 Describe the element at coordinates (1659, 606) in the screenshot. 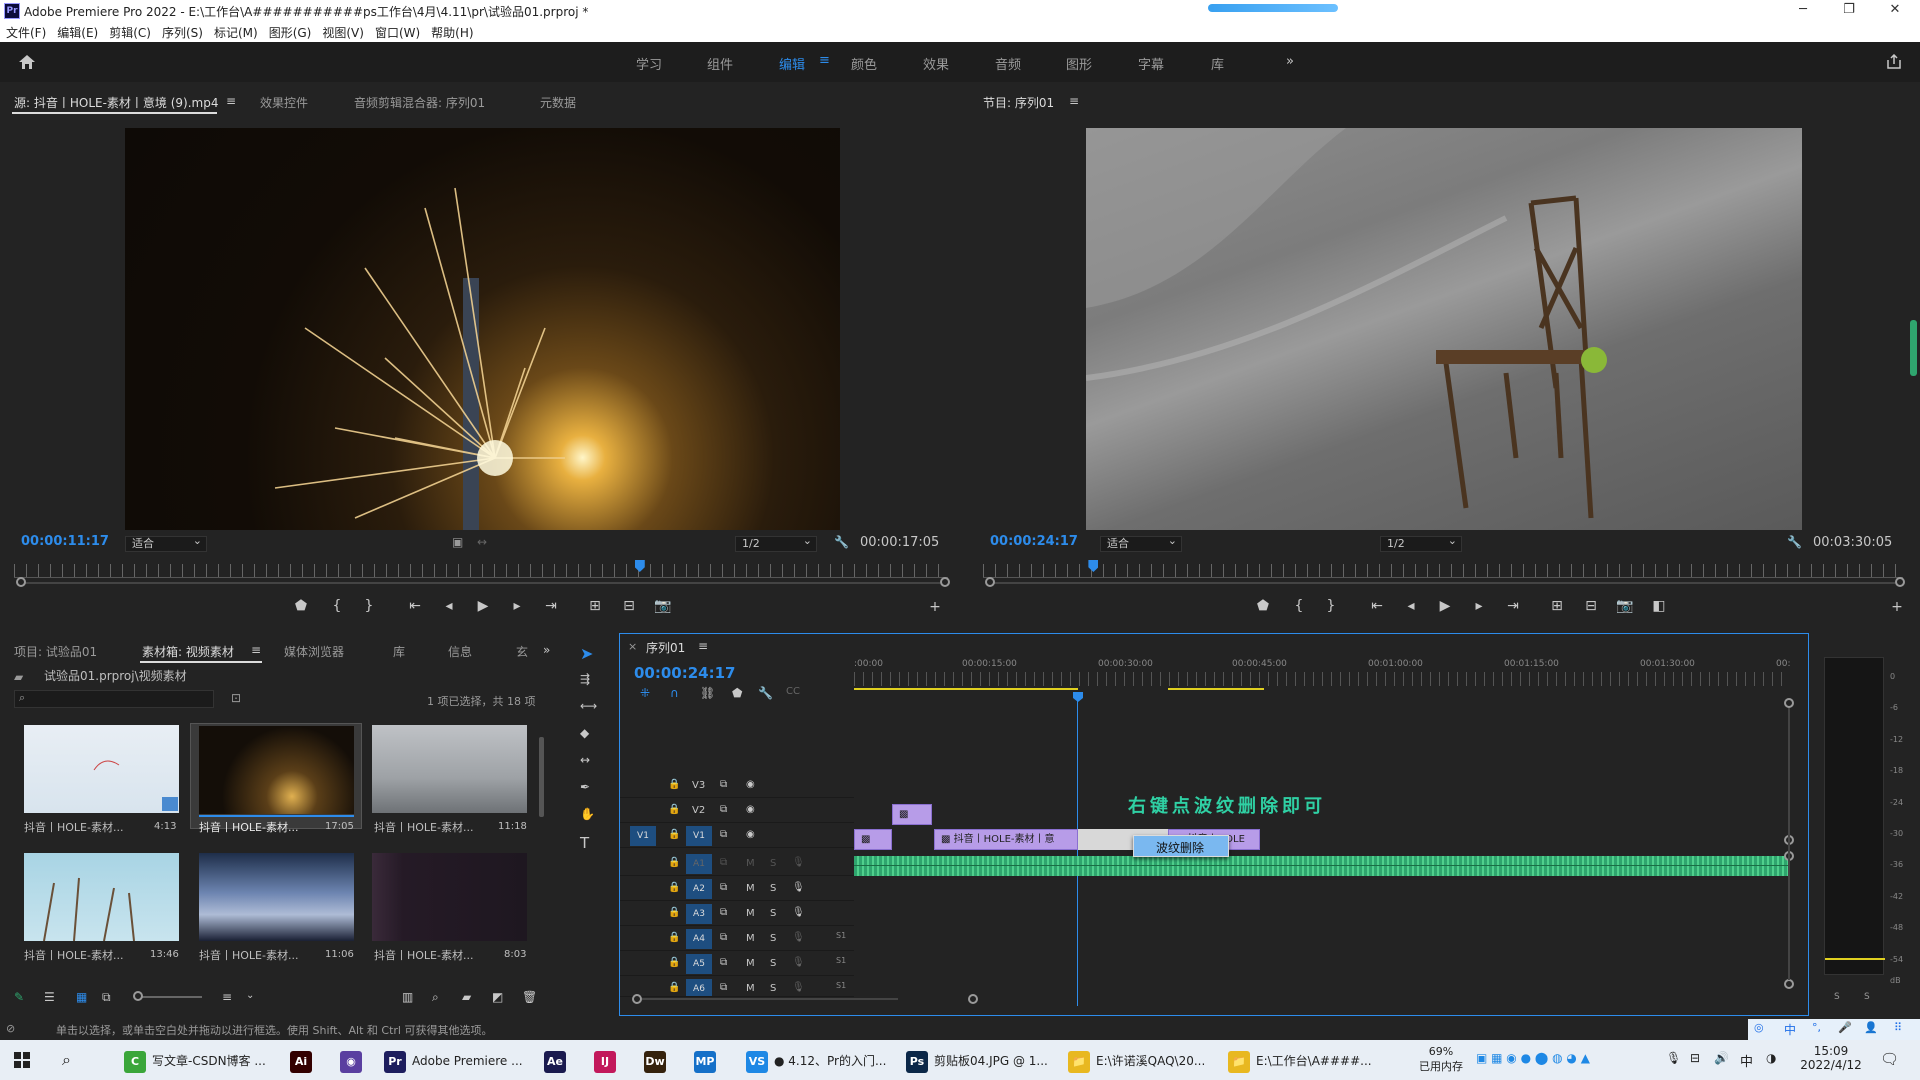

I see `comparison-view-icon: ◧` at that location.